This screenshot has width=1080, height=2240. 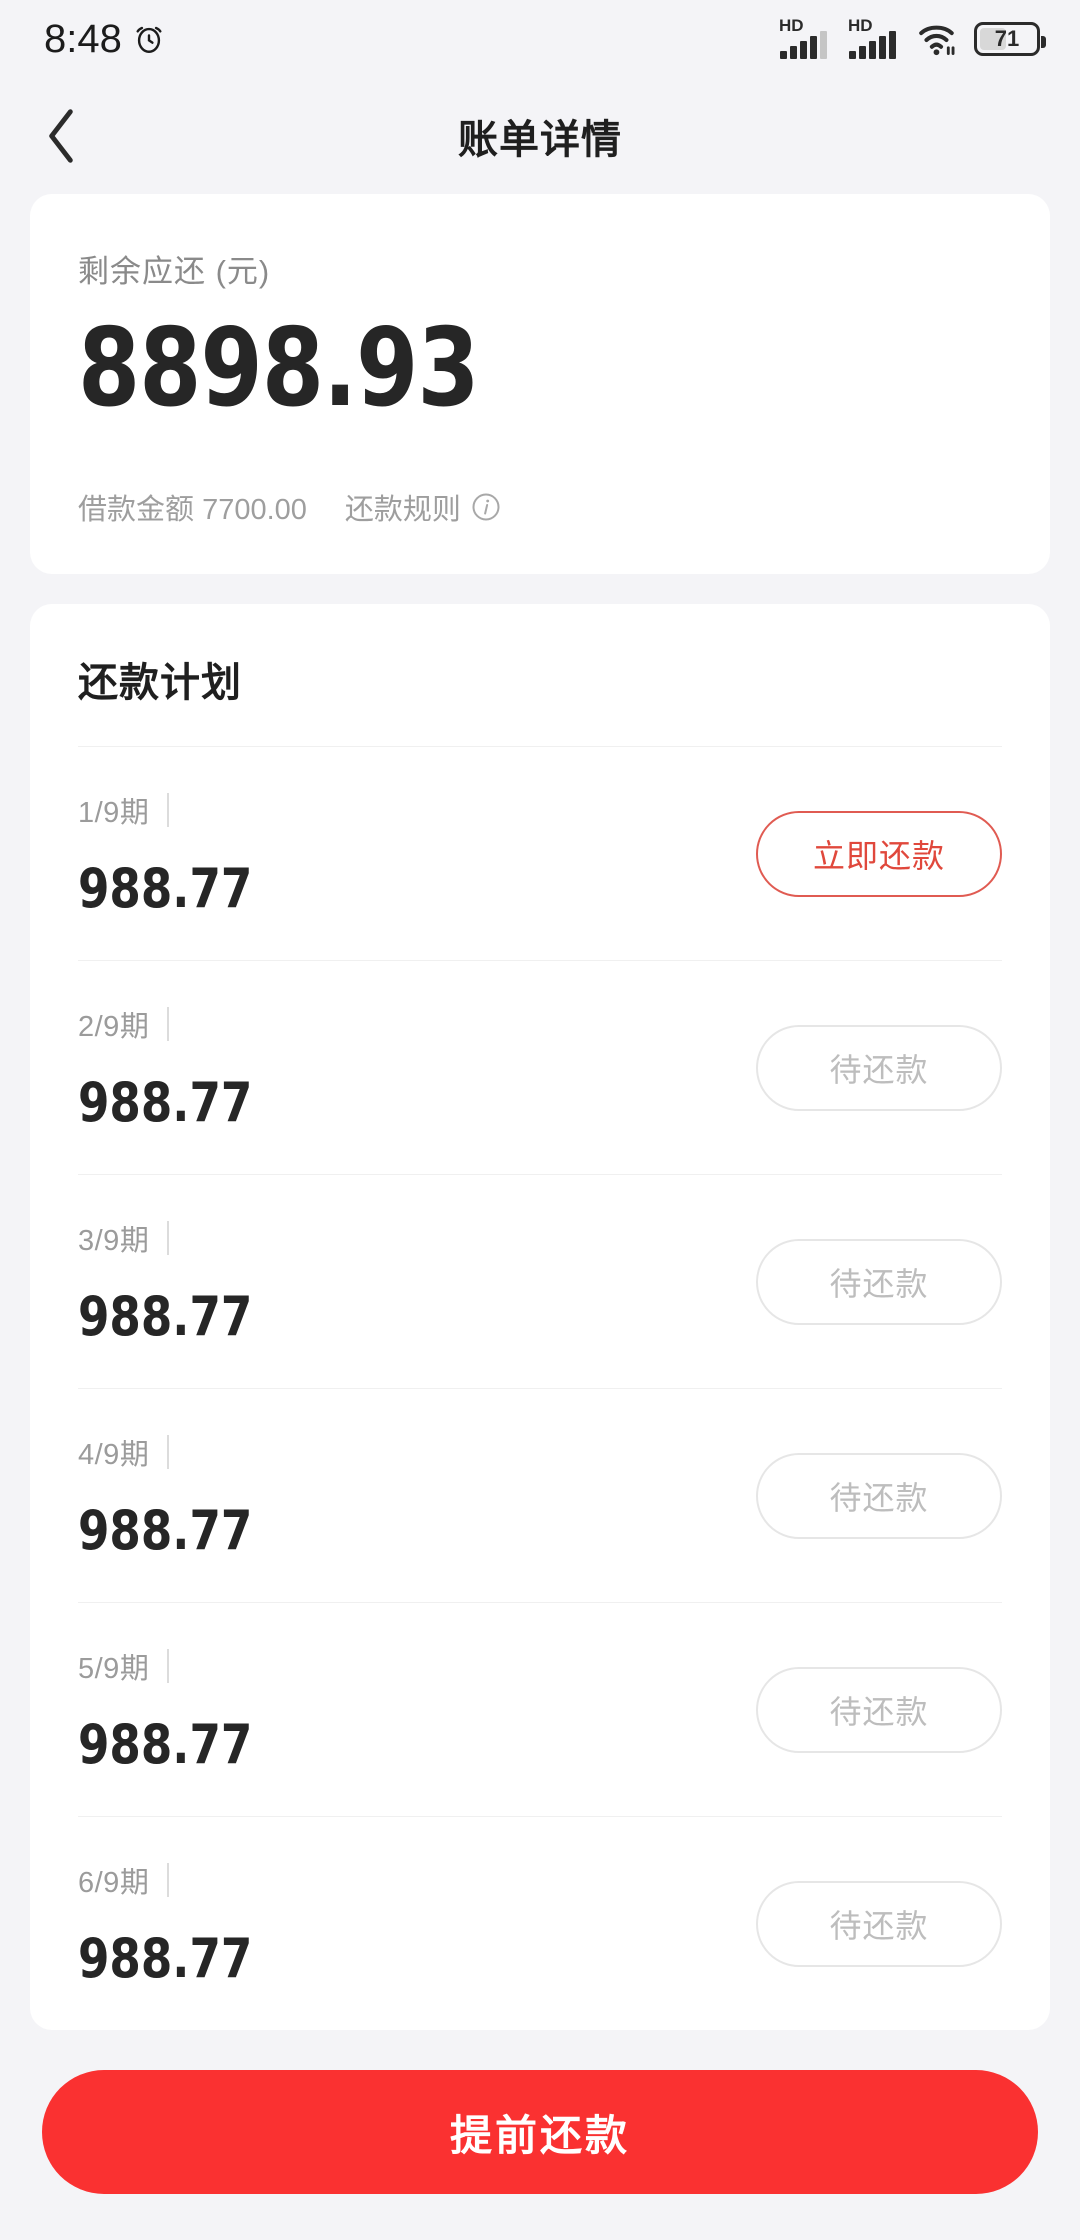 What do you see at coordinates (540, 1709) in the screenshot?
I see `installment-row: 5/9期 988.77 待还款` at bounding box center [540, 1709].